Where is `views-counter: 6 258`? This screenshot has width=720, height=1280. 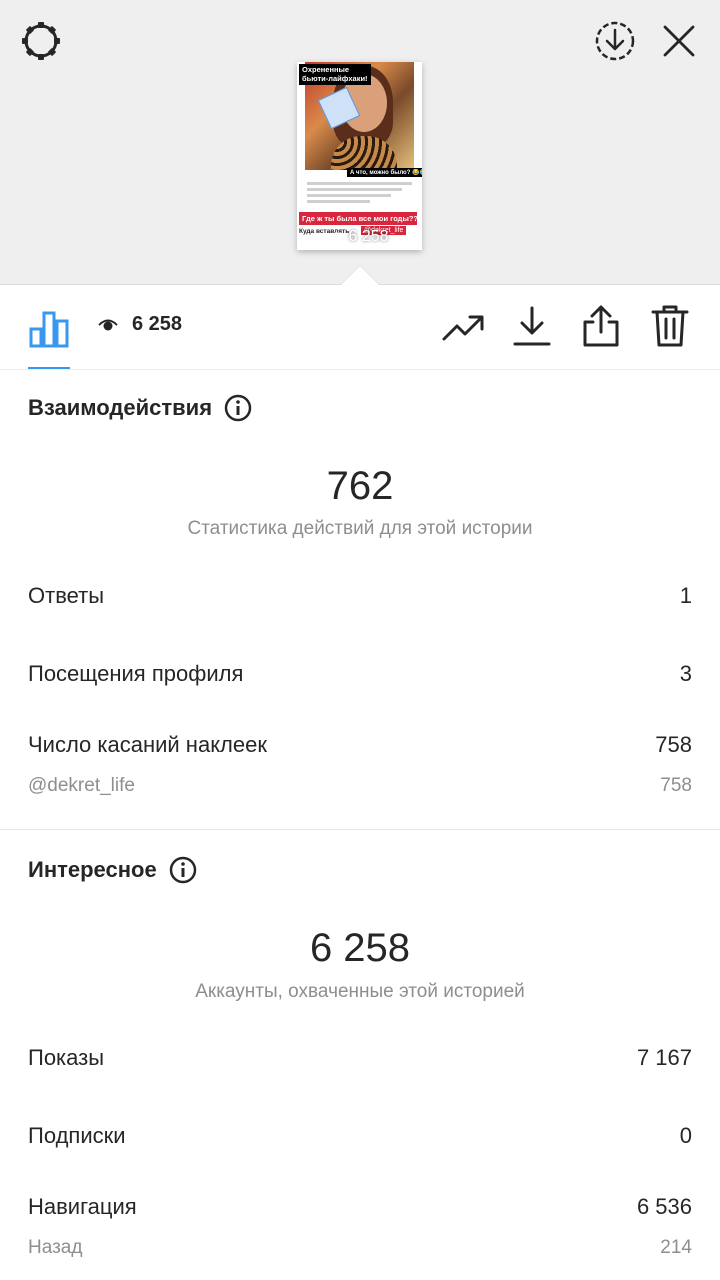
views-counter: 6 258 is located at coordinates (140, 324).